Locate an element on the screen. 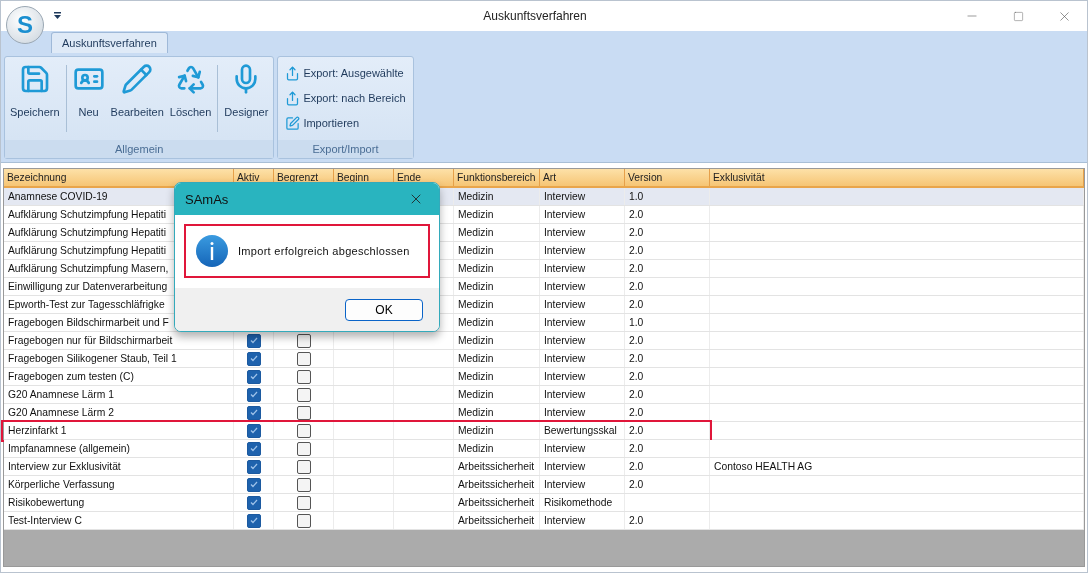 This screenshot has height=573, width=1088. ribbon-button: Bearbeiten is located at coordinates (137, 91).